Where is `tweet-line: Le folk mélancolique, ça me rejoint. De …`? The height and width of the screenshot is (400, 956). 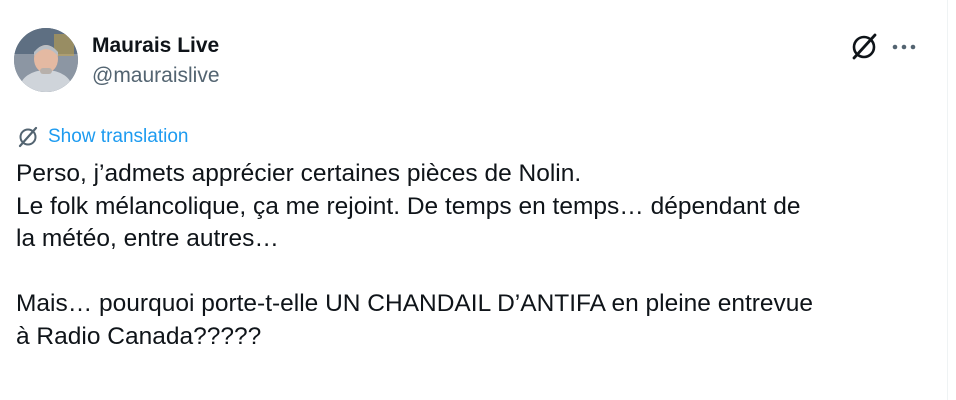 tweet-line: Le folk mélancolique, ça me rejoint. De … is located at coordinates (408, 206).